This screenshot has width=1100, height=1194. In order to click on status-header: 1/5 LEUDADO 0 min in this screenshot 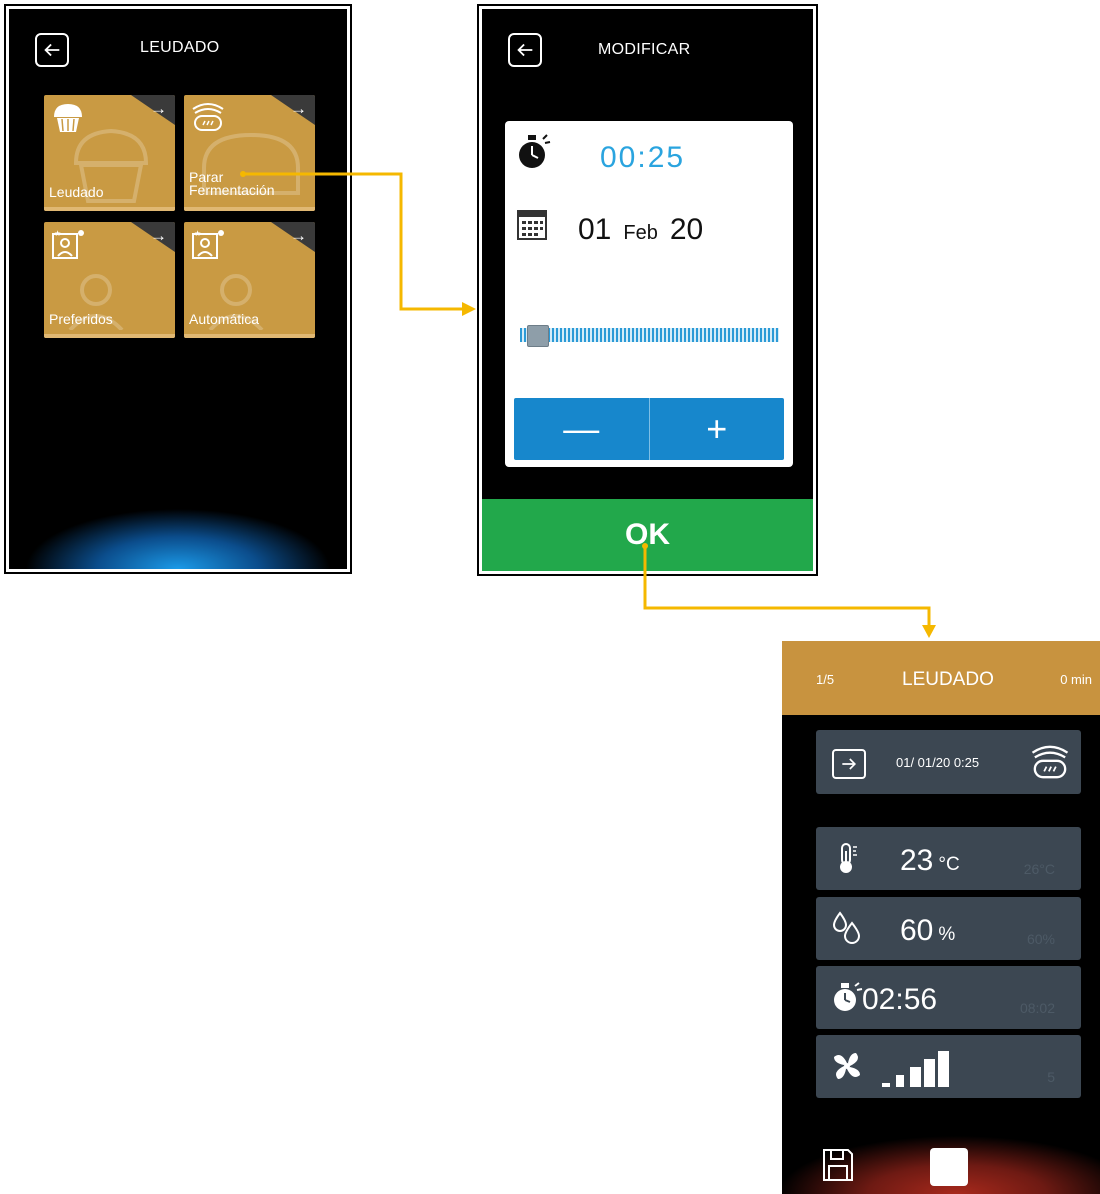, I will do `click(941, 678)`.